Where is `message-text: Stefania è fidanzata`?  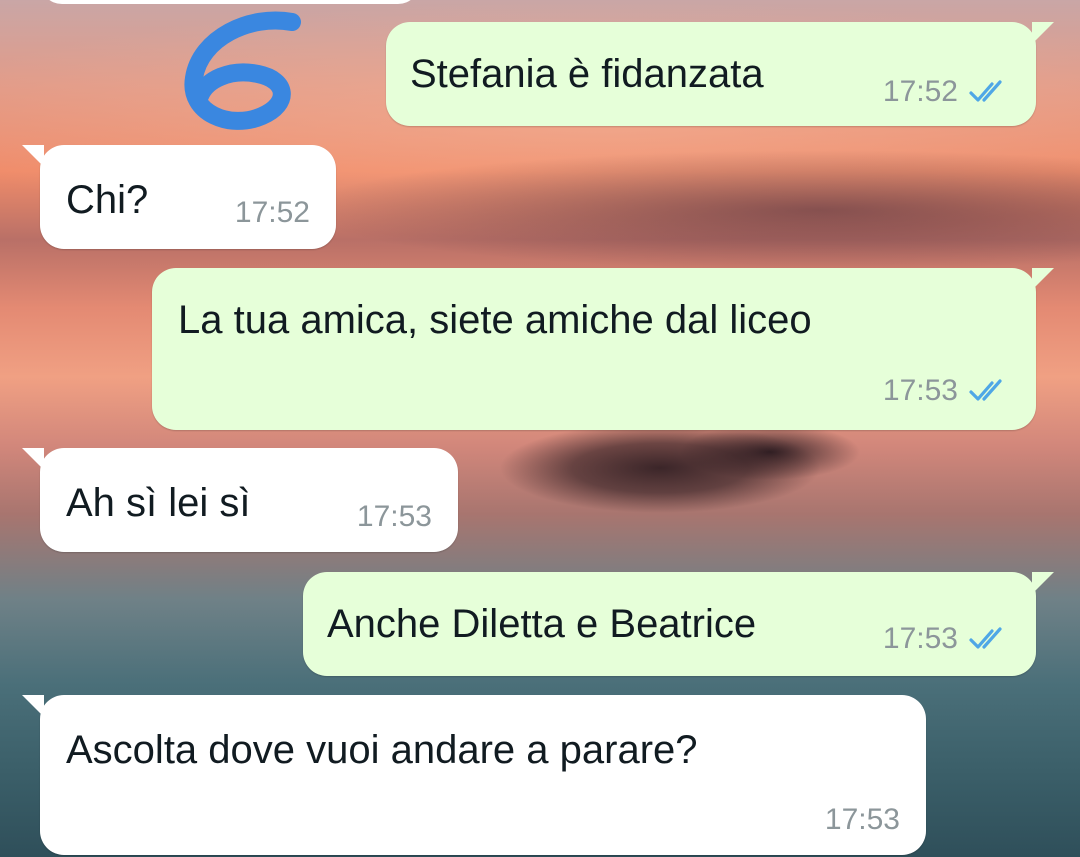
message-text: Stefania è fidanzata is located at coordinates (587, 74).